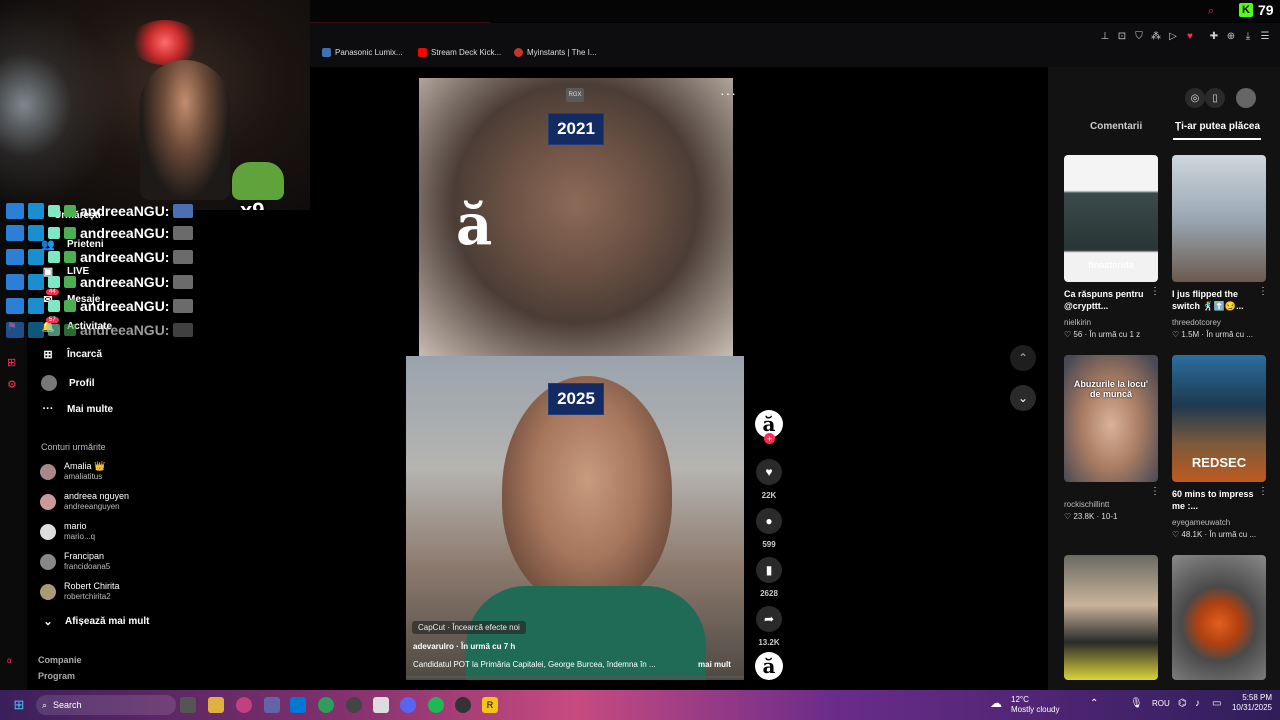 The image size is (1280, 720). Describe the element at coordinates (80, 591) in the screenshot. I see `followed-account: Robert Chirita robertchirita2` at that location.